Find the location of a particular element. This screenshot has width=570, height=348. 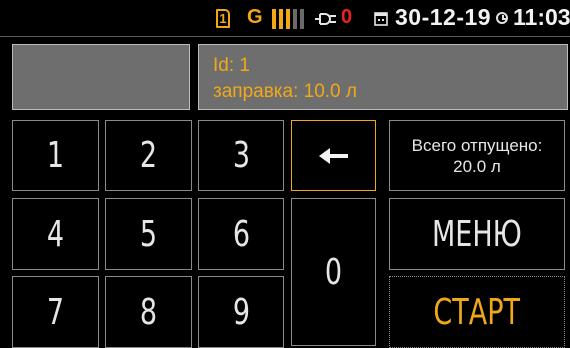

status-bar: 1 G 0 30-12-19 11:03 is located at coordinates (285, 18).